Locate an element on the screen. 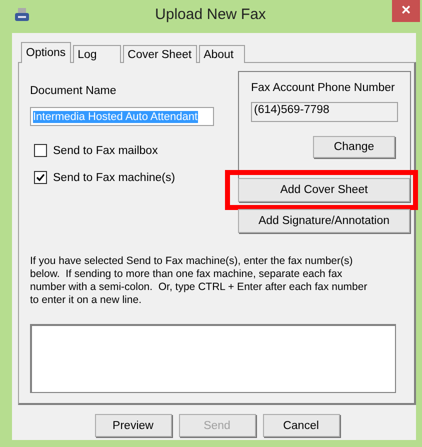  sheet-button: Add Signature/Annotation is located at coordinates (324, 221).